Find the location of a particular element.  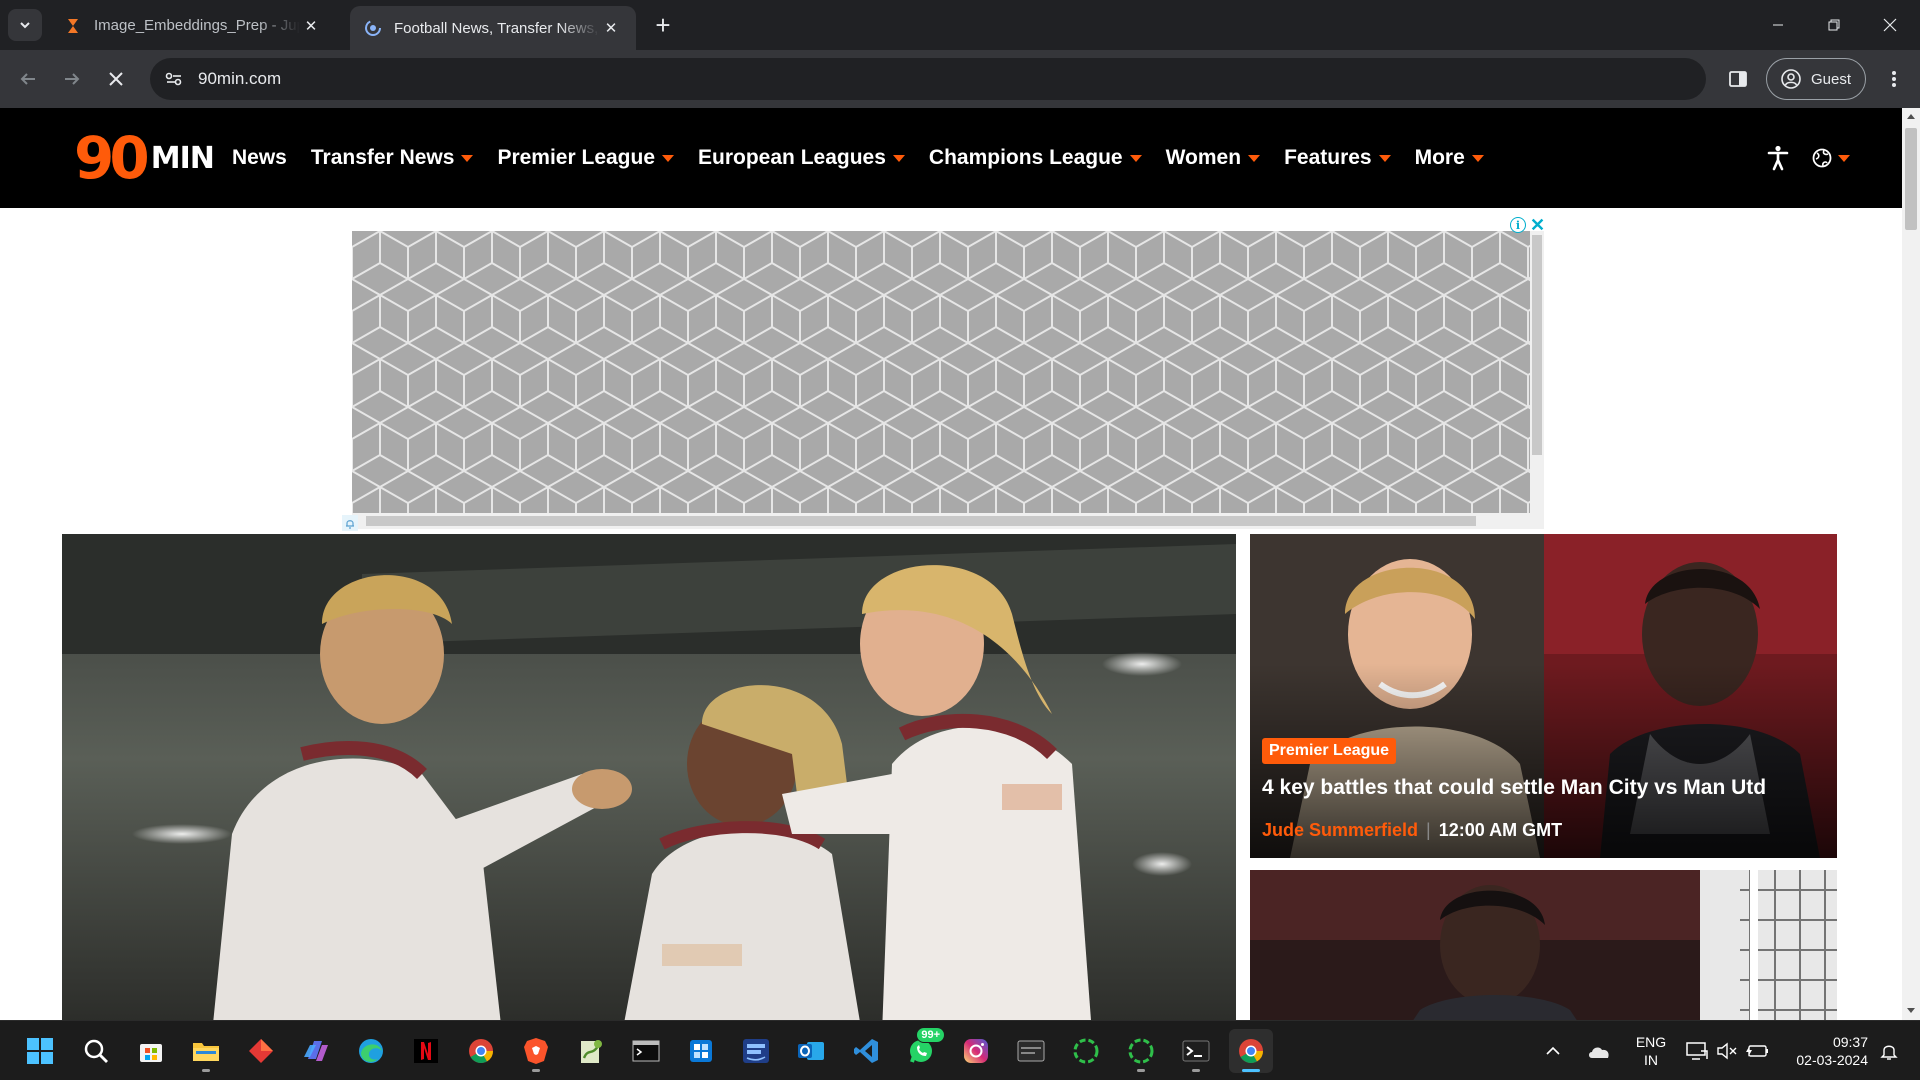

ad-vertical-scrollbar is located at coordinates (1537, 372).